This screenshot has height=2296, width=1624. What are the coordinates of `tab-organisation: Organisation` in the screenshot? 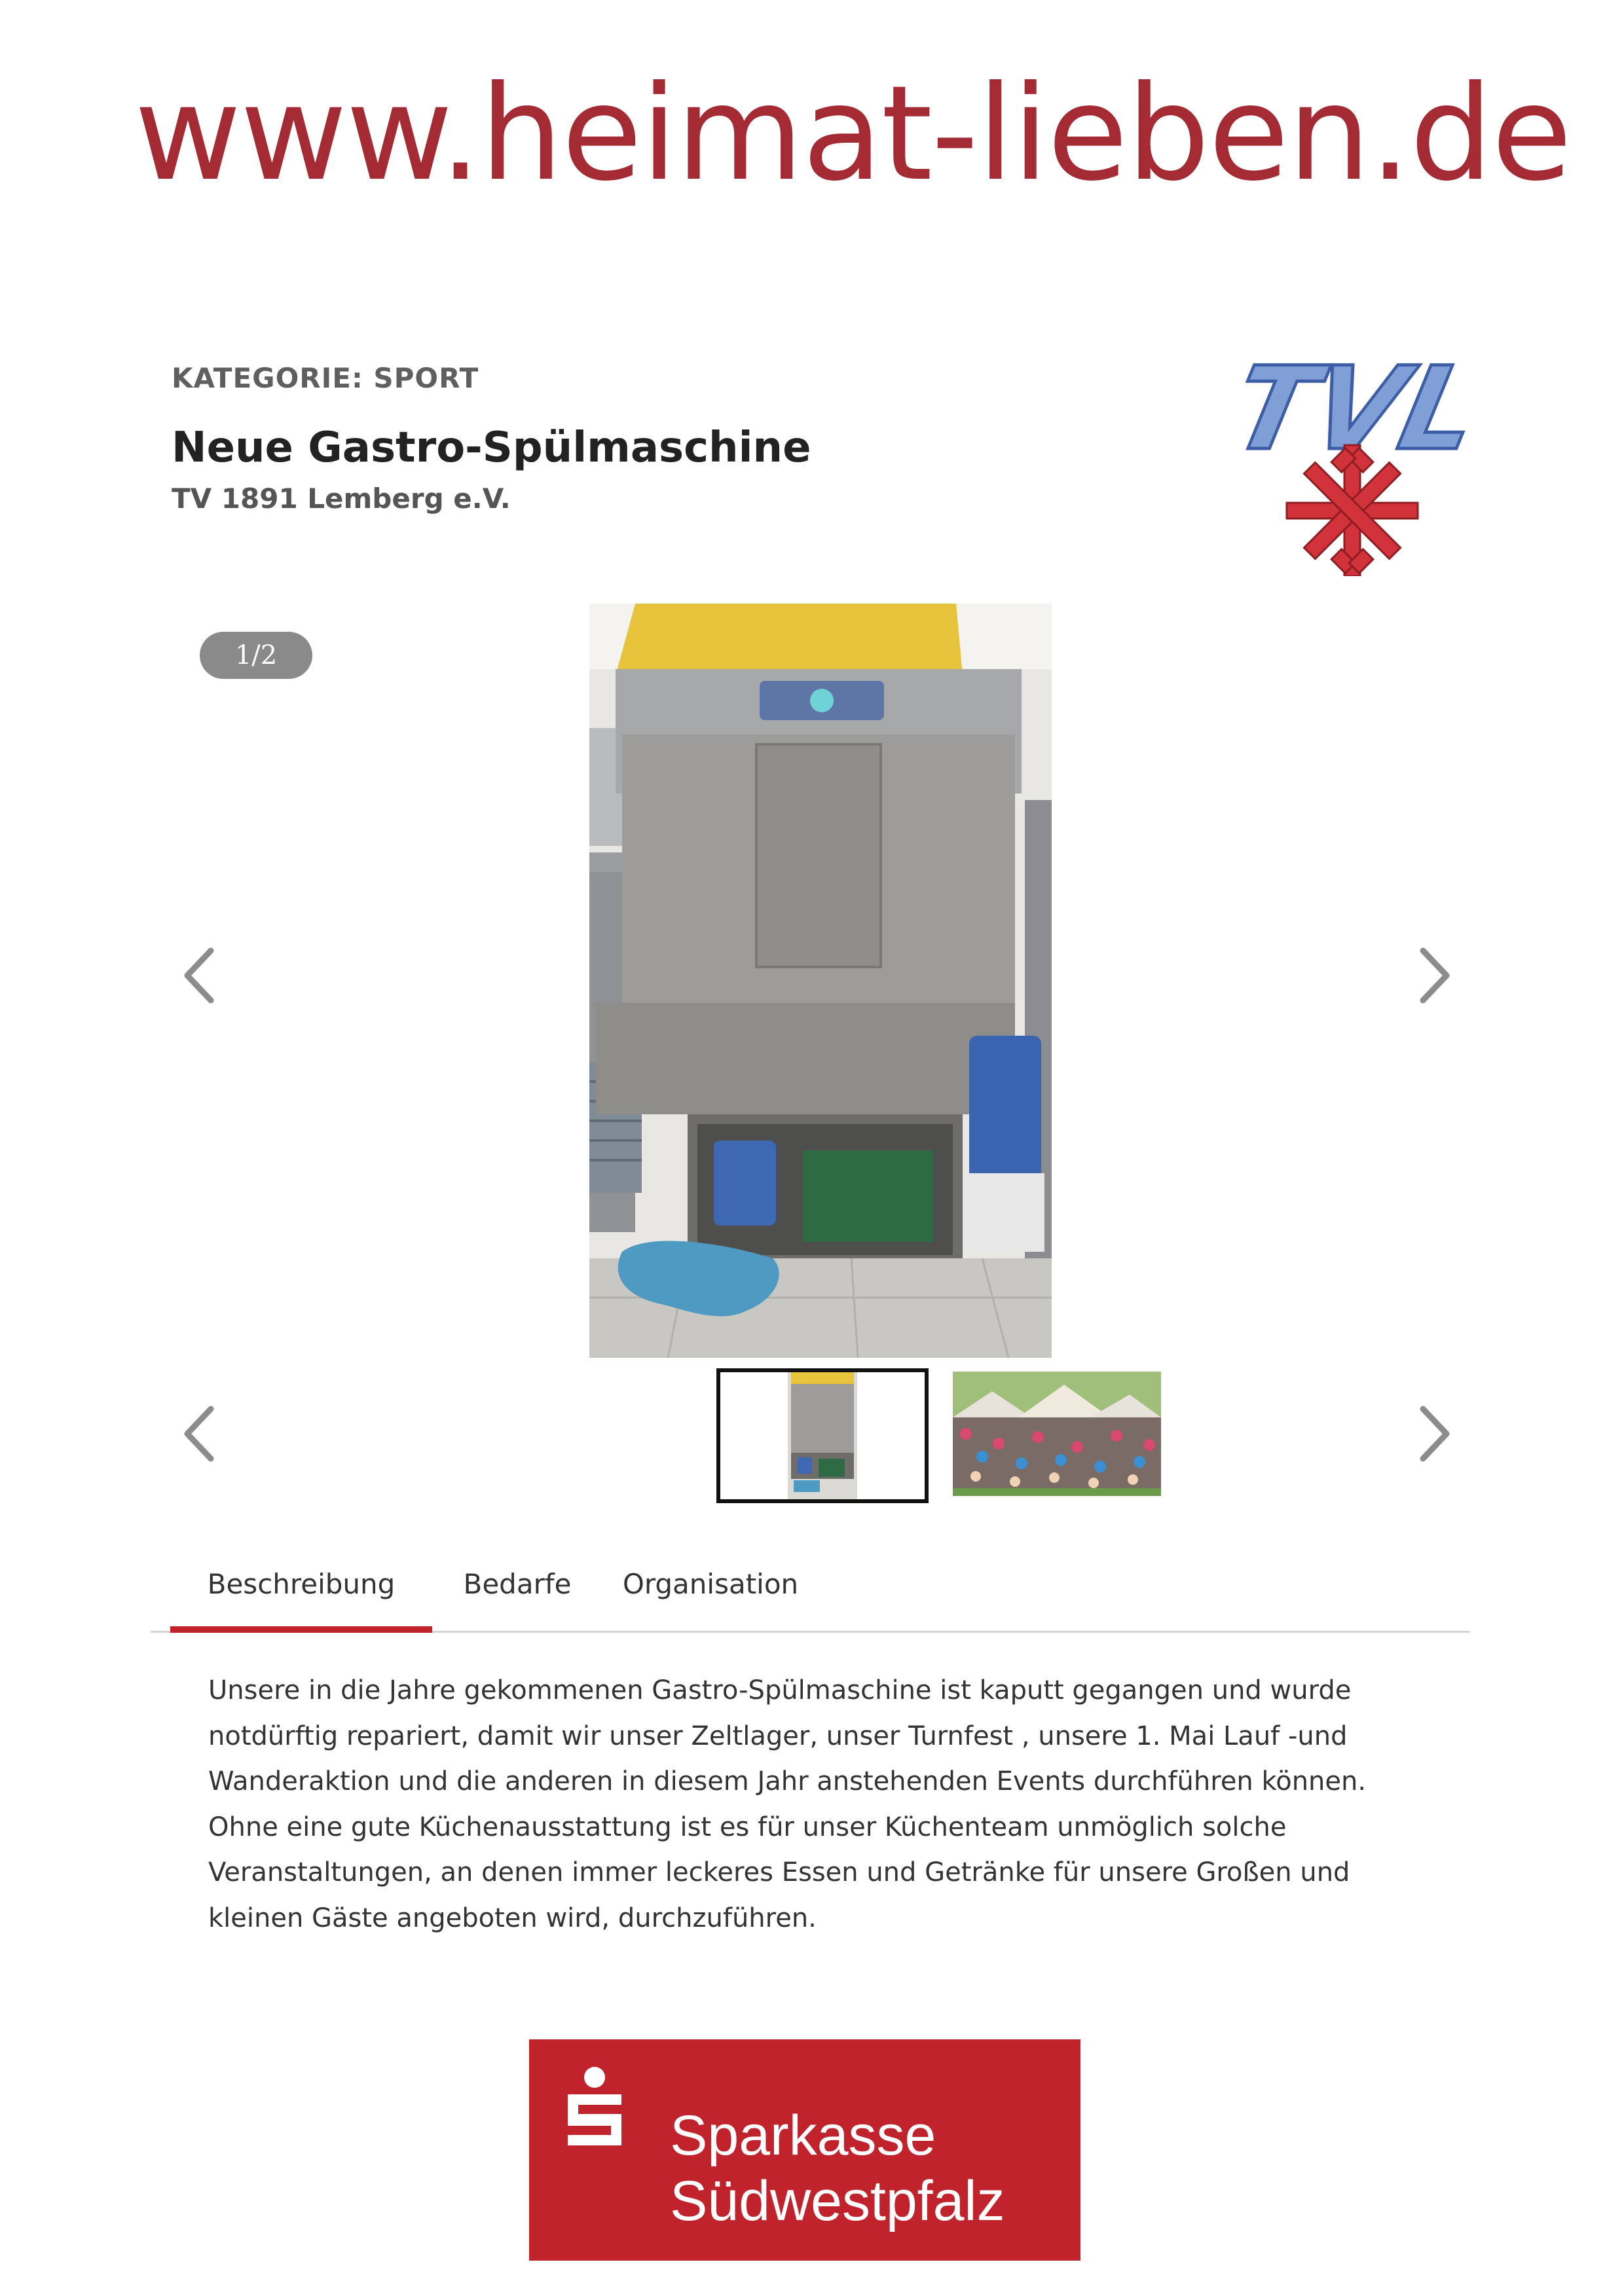 It's located at (710, 1592).